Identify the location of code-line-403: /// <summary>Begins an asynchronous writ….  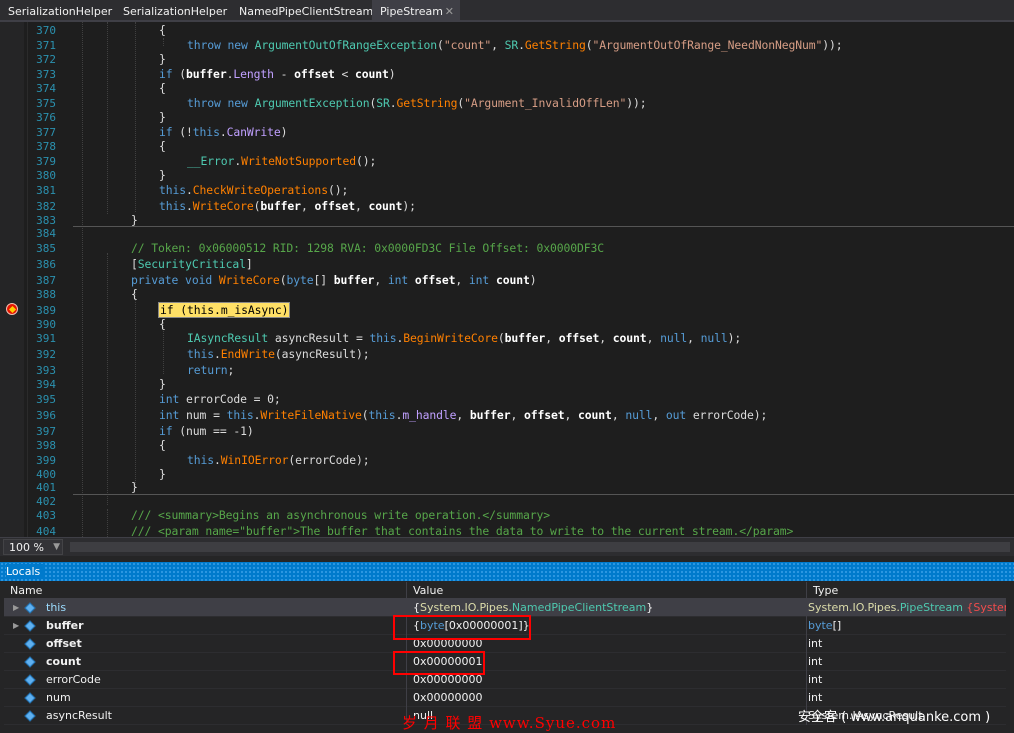
(340, 515).